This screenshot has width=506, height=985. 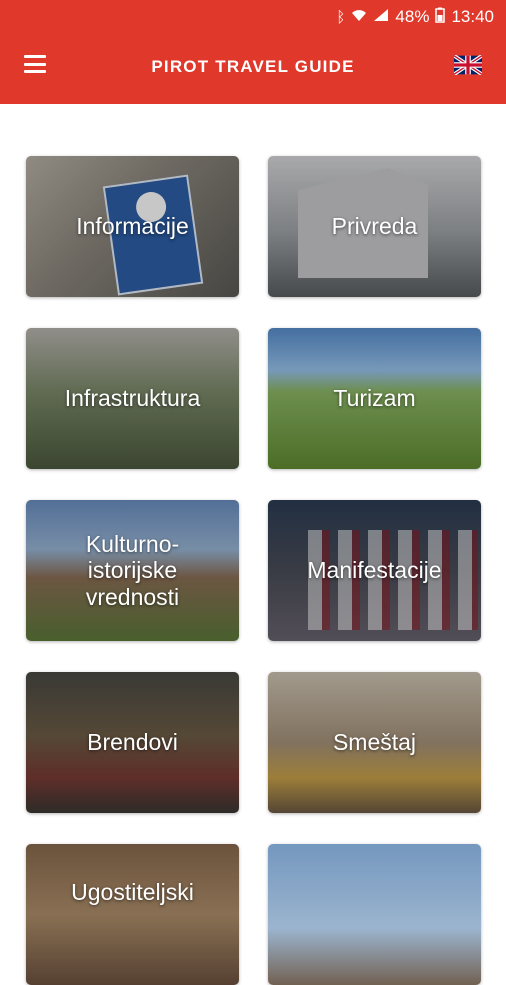 I want to click on tile-partial, so click(x=374, y=914).